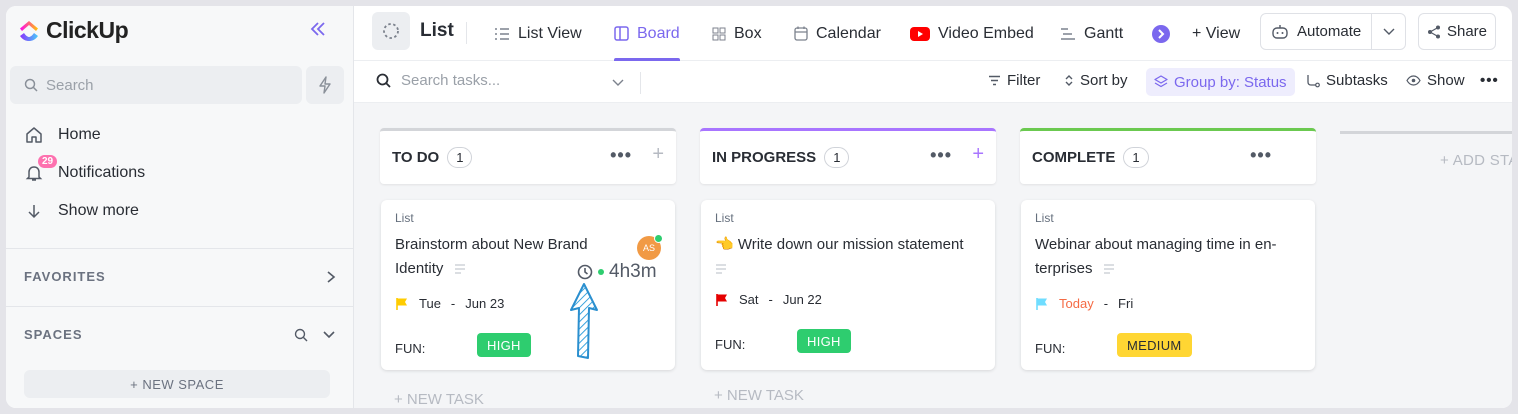  What do you see at coordinates (621, 33) in the screenshot?
I see `board-icon` at bounding box center [621, 33].